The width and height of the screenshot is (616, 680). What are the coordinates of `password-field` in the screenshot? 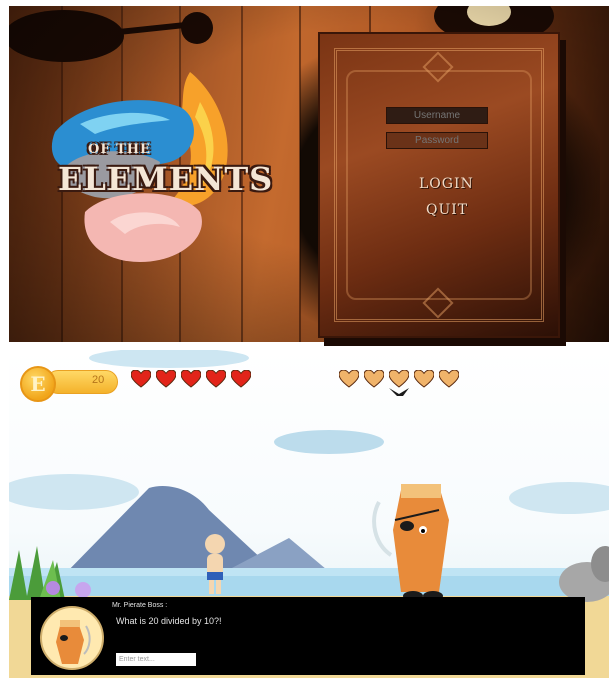 It's located at (437, 140).